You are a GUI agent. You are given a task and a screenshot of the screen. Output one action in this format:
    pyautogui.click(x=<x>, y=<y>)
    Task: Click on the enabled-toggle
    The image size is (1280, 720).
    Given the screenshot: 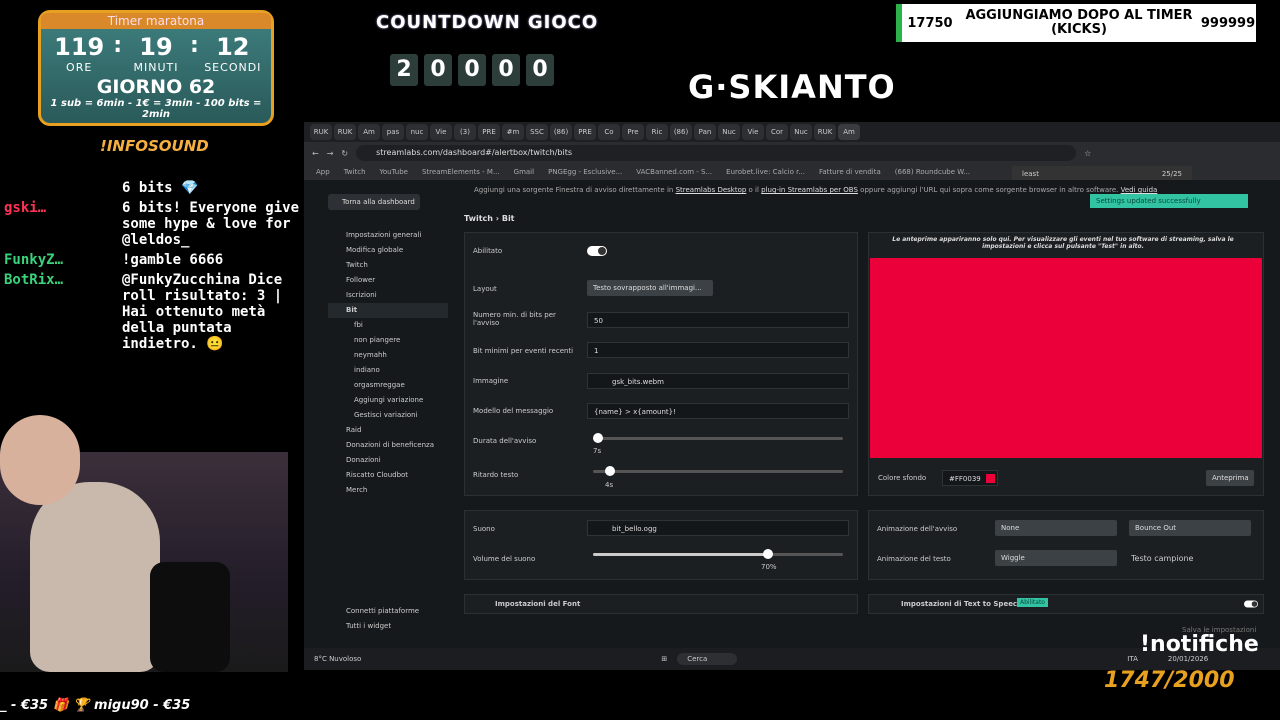 What is the action you would take?
    pyautogui.click(x=597, y=251)
    